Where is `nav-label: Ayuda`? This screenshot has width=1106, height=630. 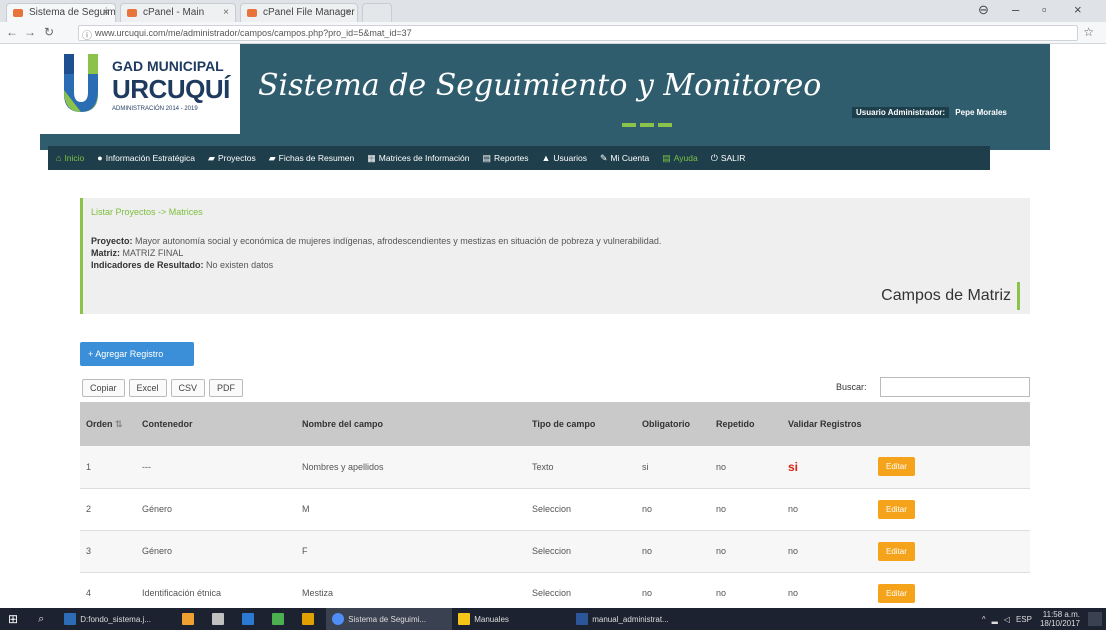 nav-label: Ayuda is located at coordinates (685, 158).